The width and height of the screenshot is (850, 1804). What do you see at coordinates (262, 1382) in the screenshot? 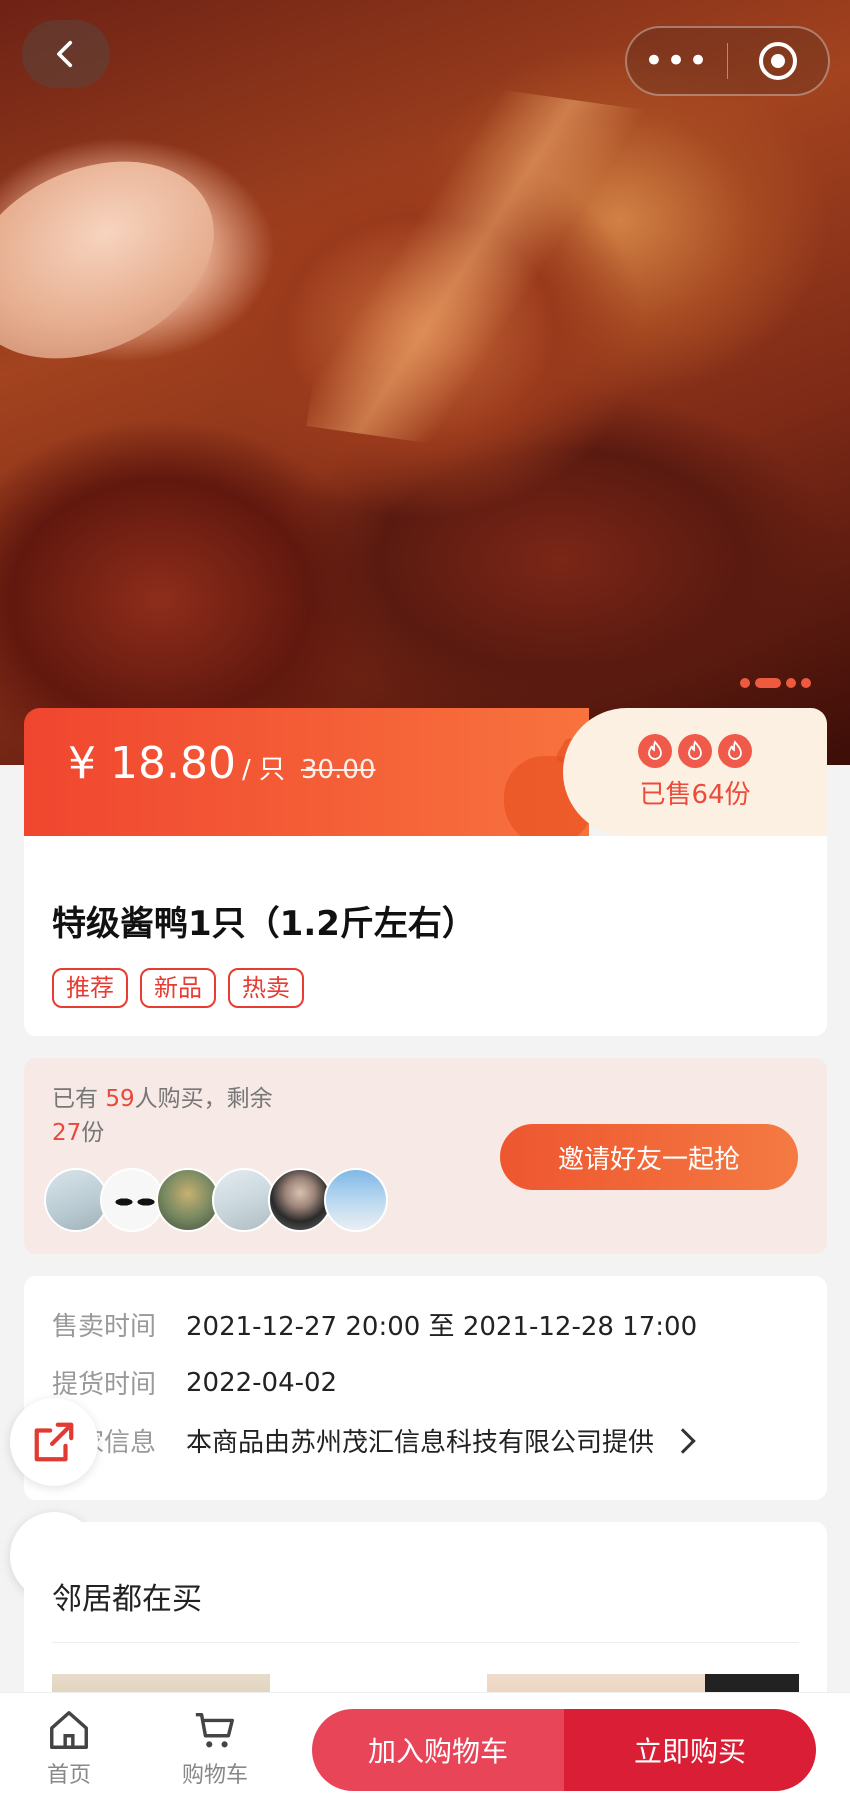
I see `pickup-time-value: 2022-04-02` at bounding box center [262, 1382].